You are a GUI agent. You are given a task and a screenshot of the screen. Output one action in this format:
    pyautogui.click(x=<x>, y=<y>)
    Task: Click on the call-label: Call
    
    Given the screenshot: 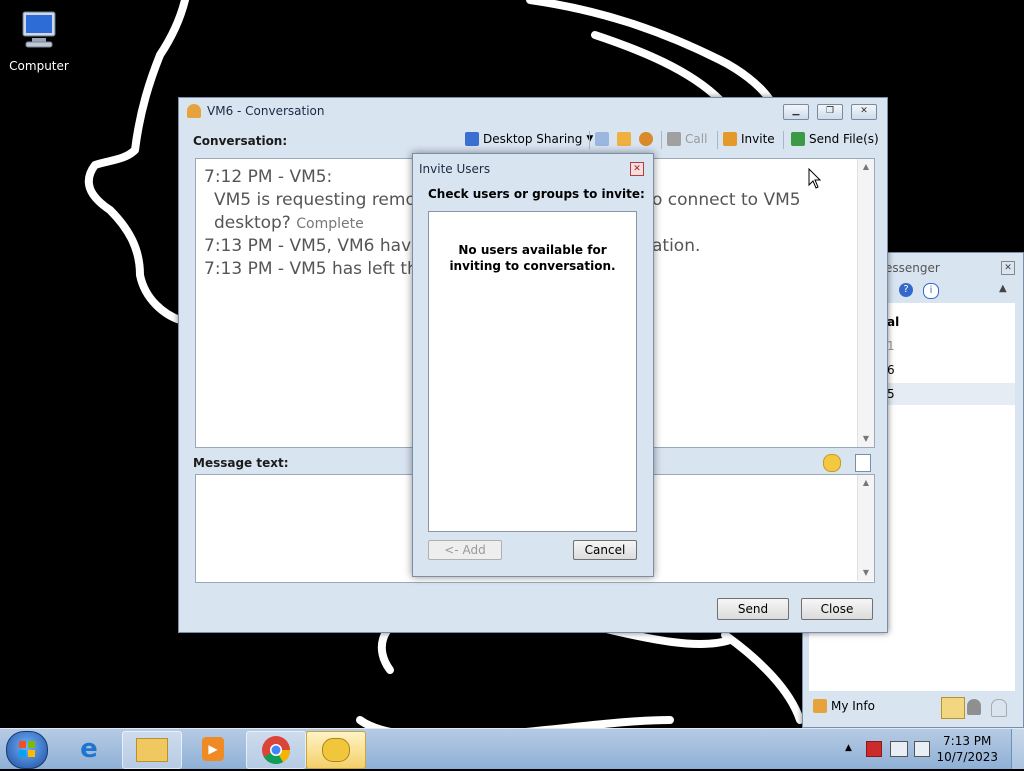 What is the action you would take?
    pyautogui.click(x=696, y=139)
    